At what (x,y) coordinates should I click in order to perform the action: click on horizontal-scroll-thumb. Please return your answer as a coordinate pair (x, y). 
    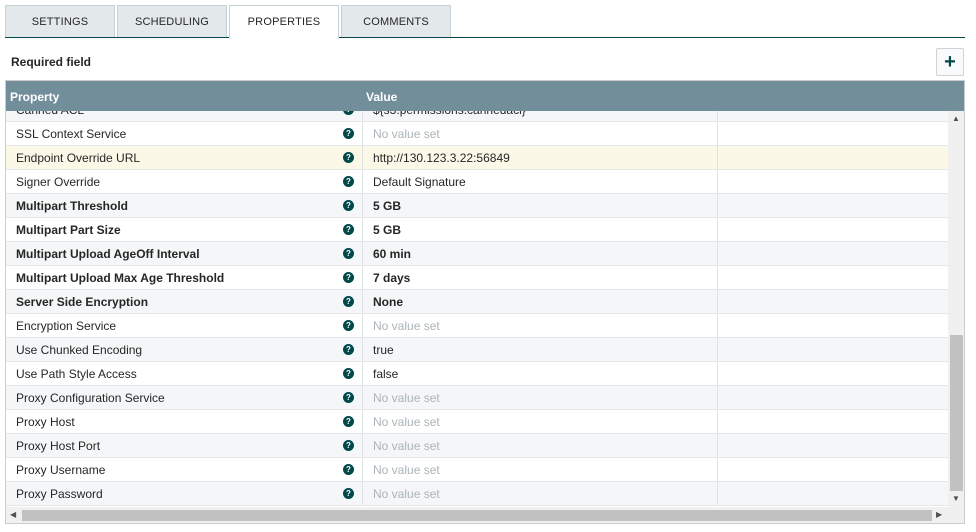
    Looking at the image, I should click on (477, 515).